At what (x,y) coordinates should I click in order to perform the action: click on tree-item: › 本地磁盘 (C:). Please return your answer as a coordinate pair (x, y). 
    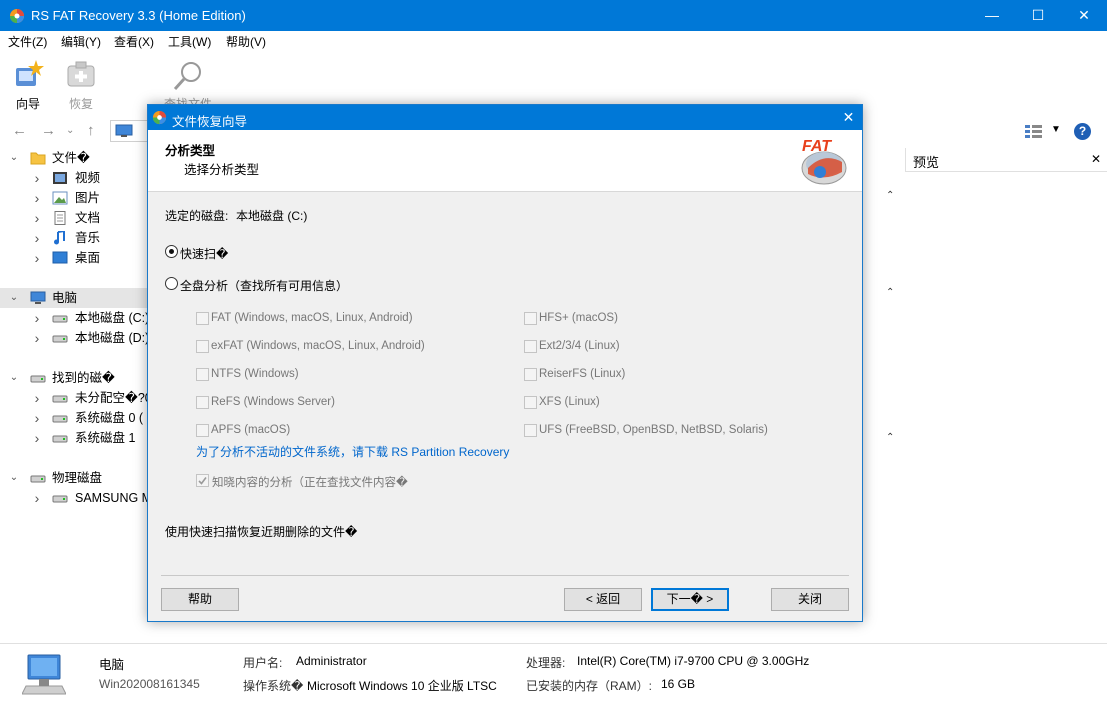
    Looking at the image, I should click on (74, 318).